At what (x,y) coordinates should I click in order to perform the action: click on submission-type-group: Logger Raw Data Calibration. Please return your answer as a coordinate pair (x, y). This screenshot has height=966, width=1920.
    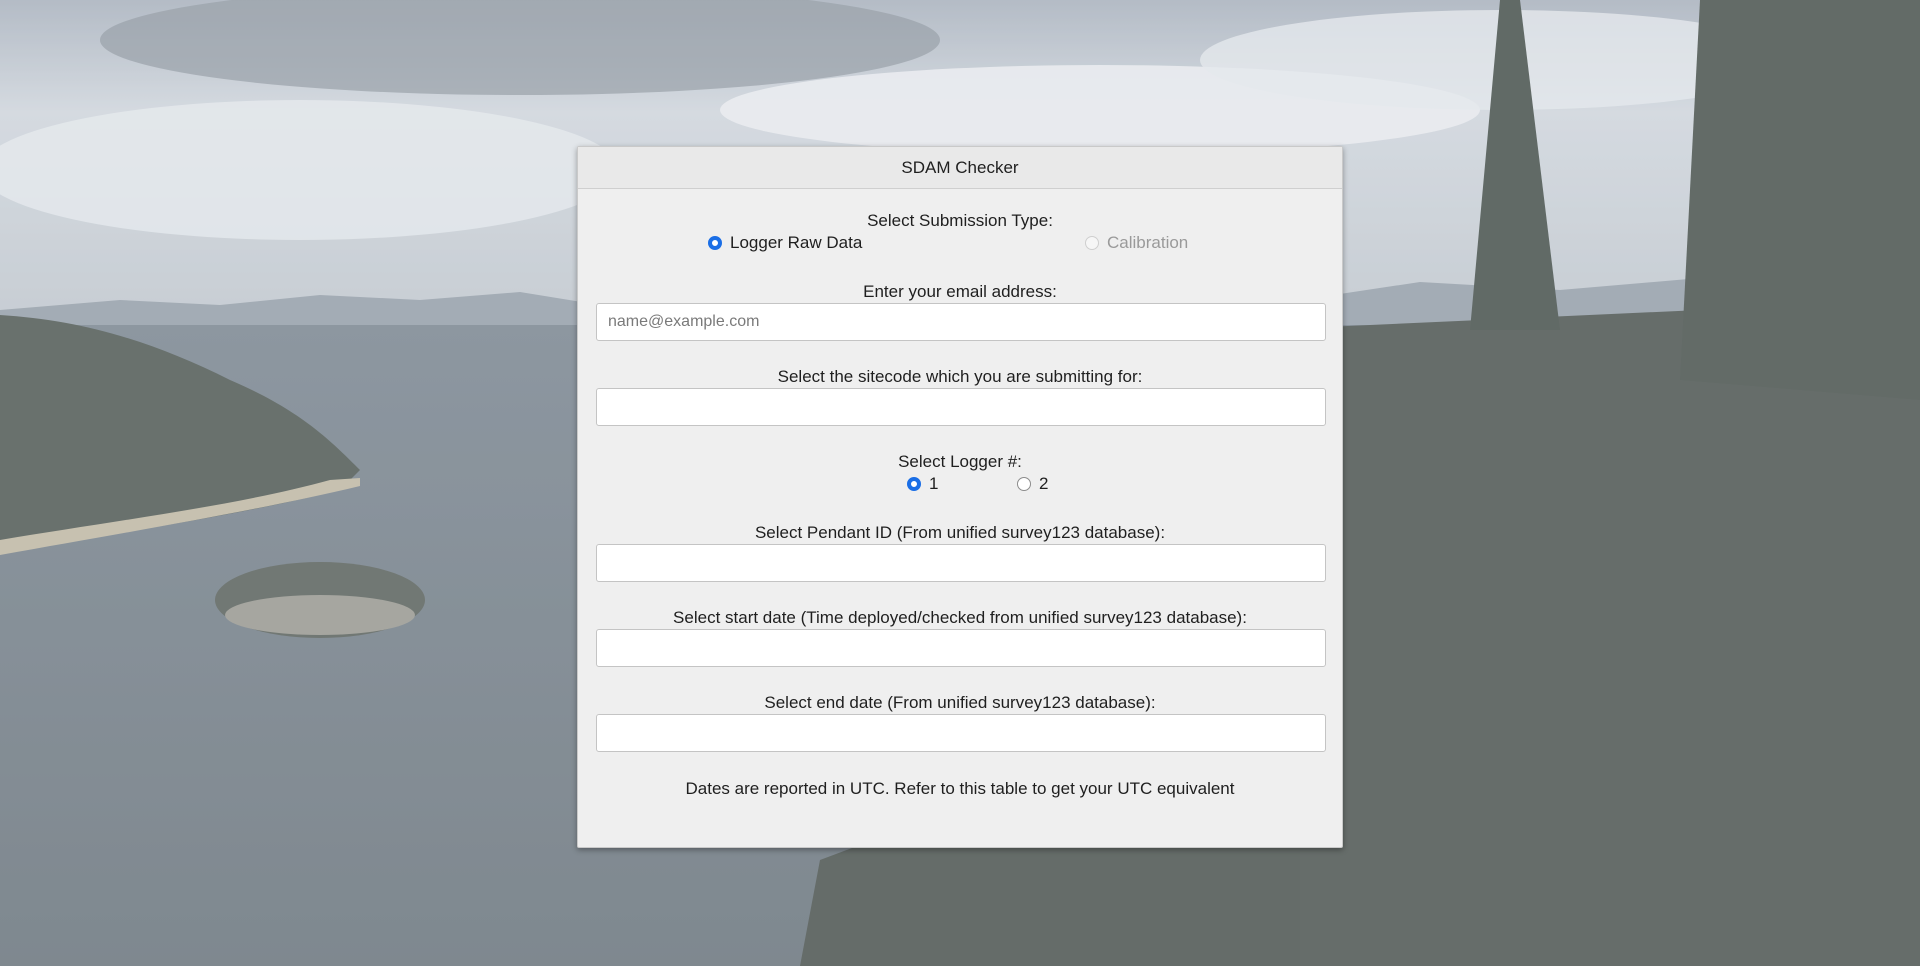
    Looking at the image, I should click on (960, 244).